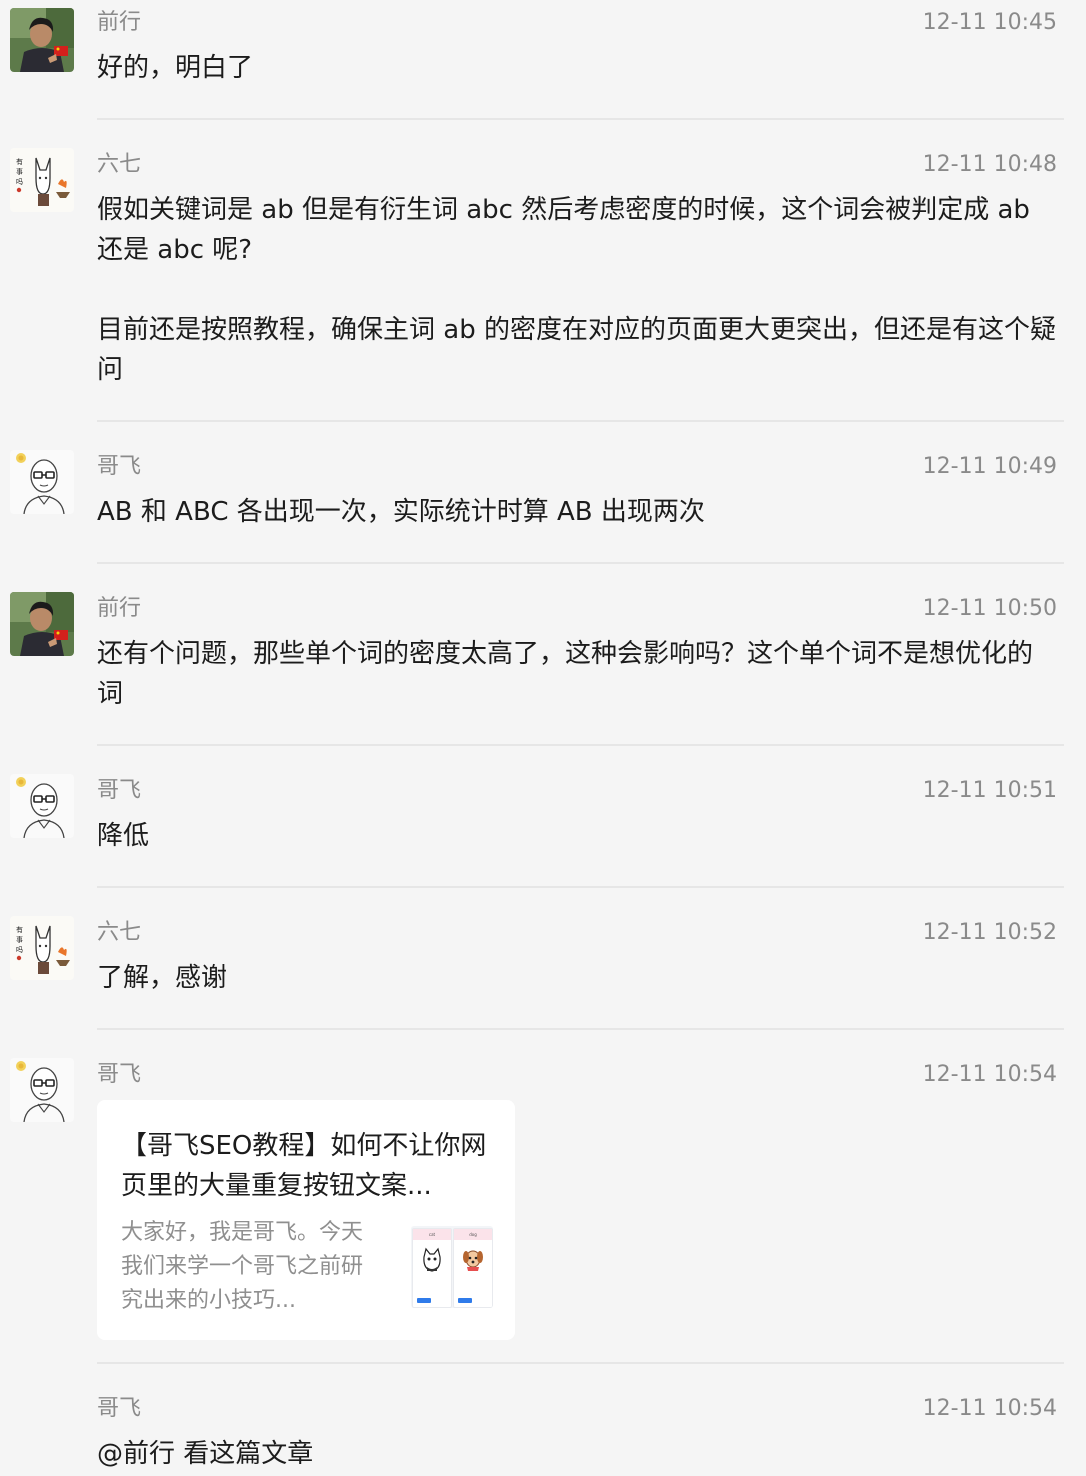  Describe the element at coordinates (989, 608) in the screenshot. I see `message-time: 12-11 10:50` at that location.